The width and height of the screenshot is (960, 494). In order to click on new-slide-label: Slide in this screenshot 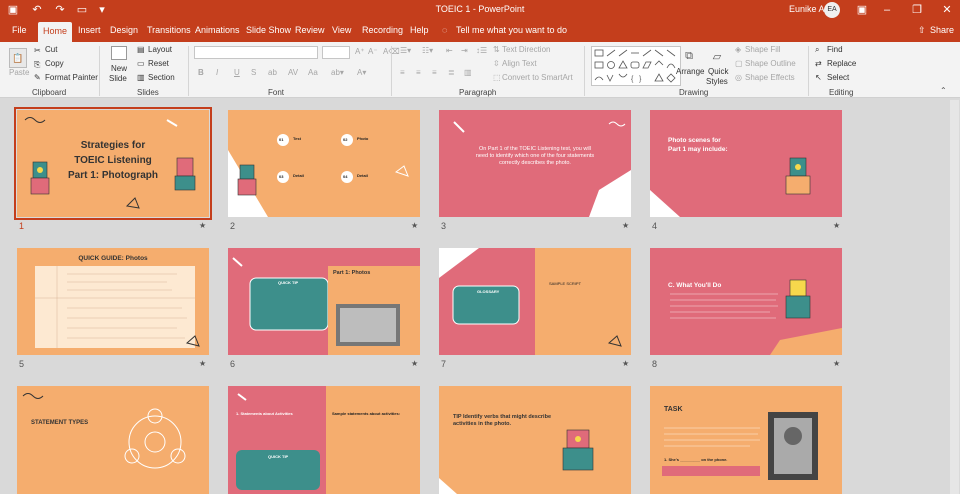, I will do `click(118, 78)`.